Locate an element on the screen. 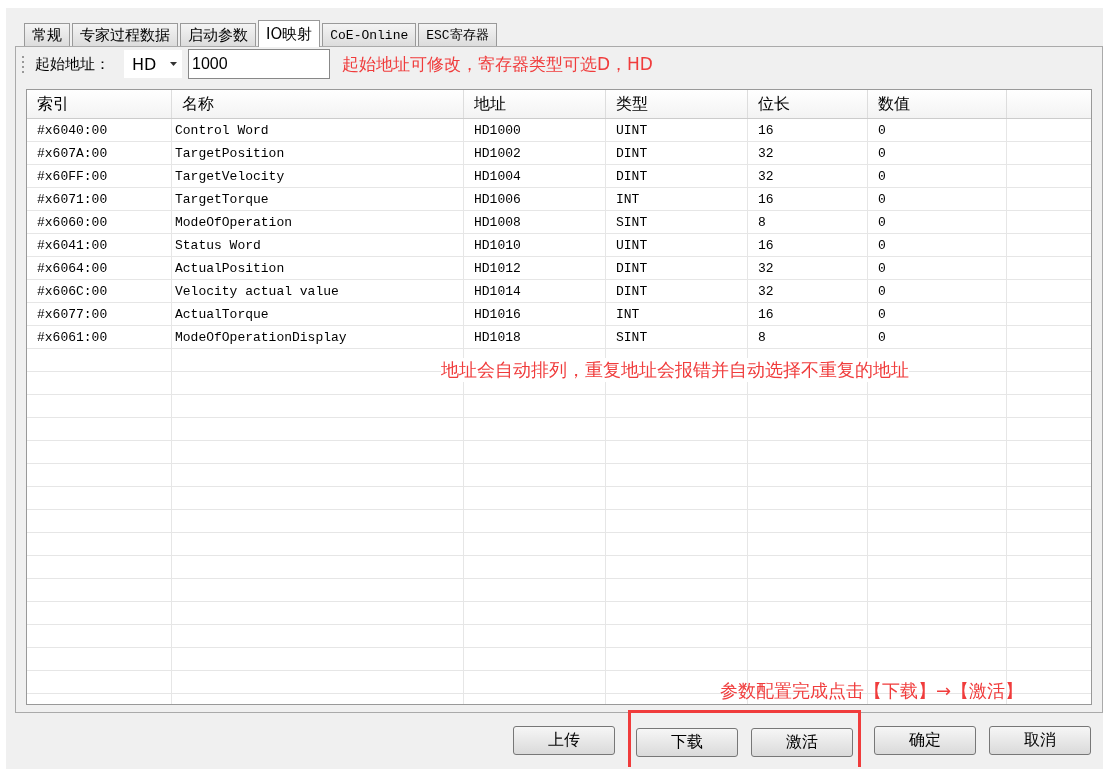 This screenshot has height=769, width=1103. caret-icon is located at coordinates (174, 64).